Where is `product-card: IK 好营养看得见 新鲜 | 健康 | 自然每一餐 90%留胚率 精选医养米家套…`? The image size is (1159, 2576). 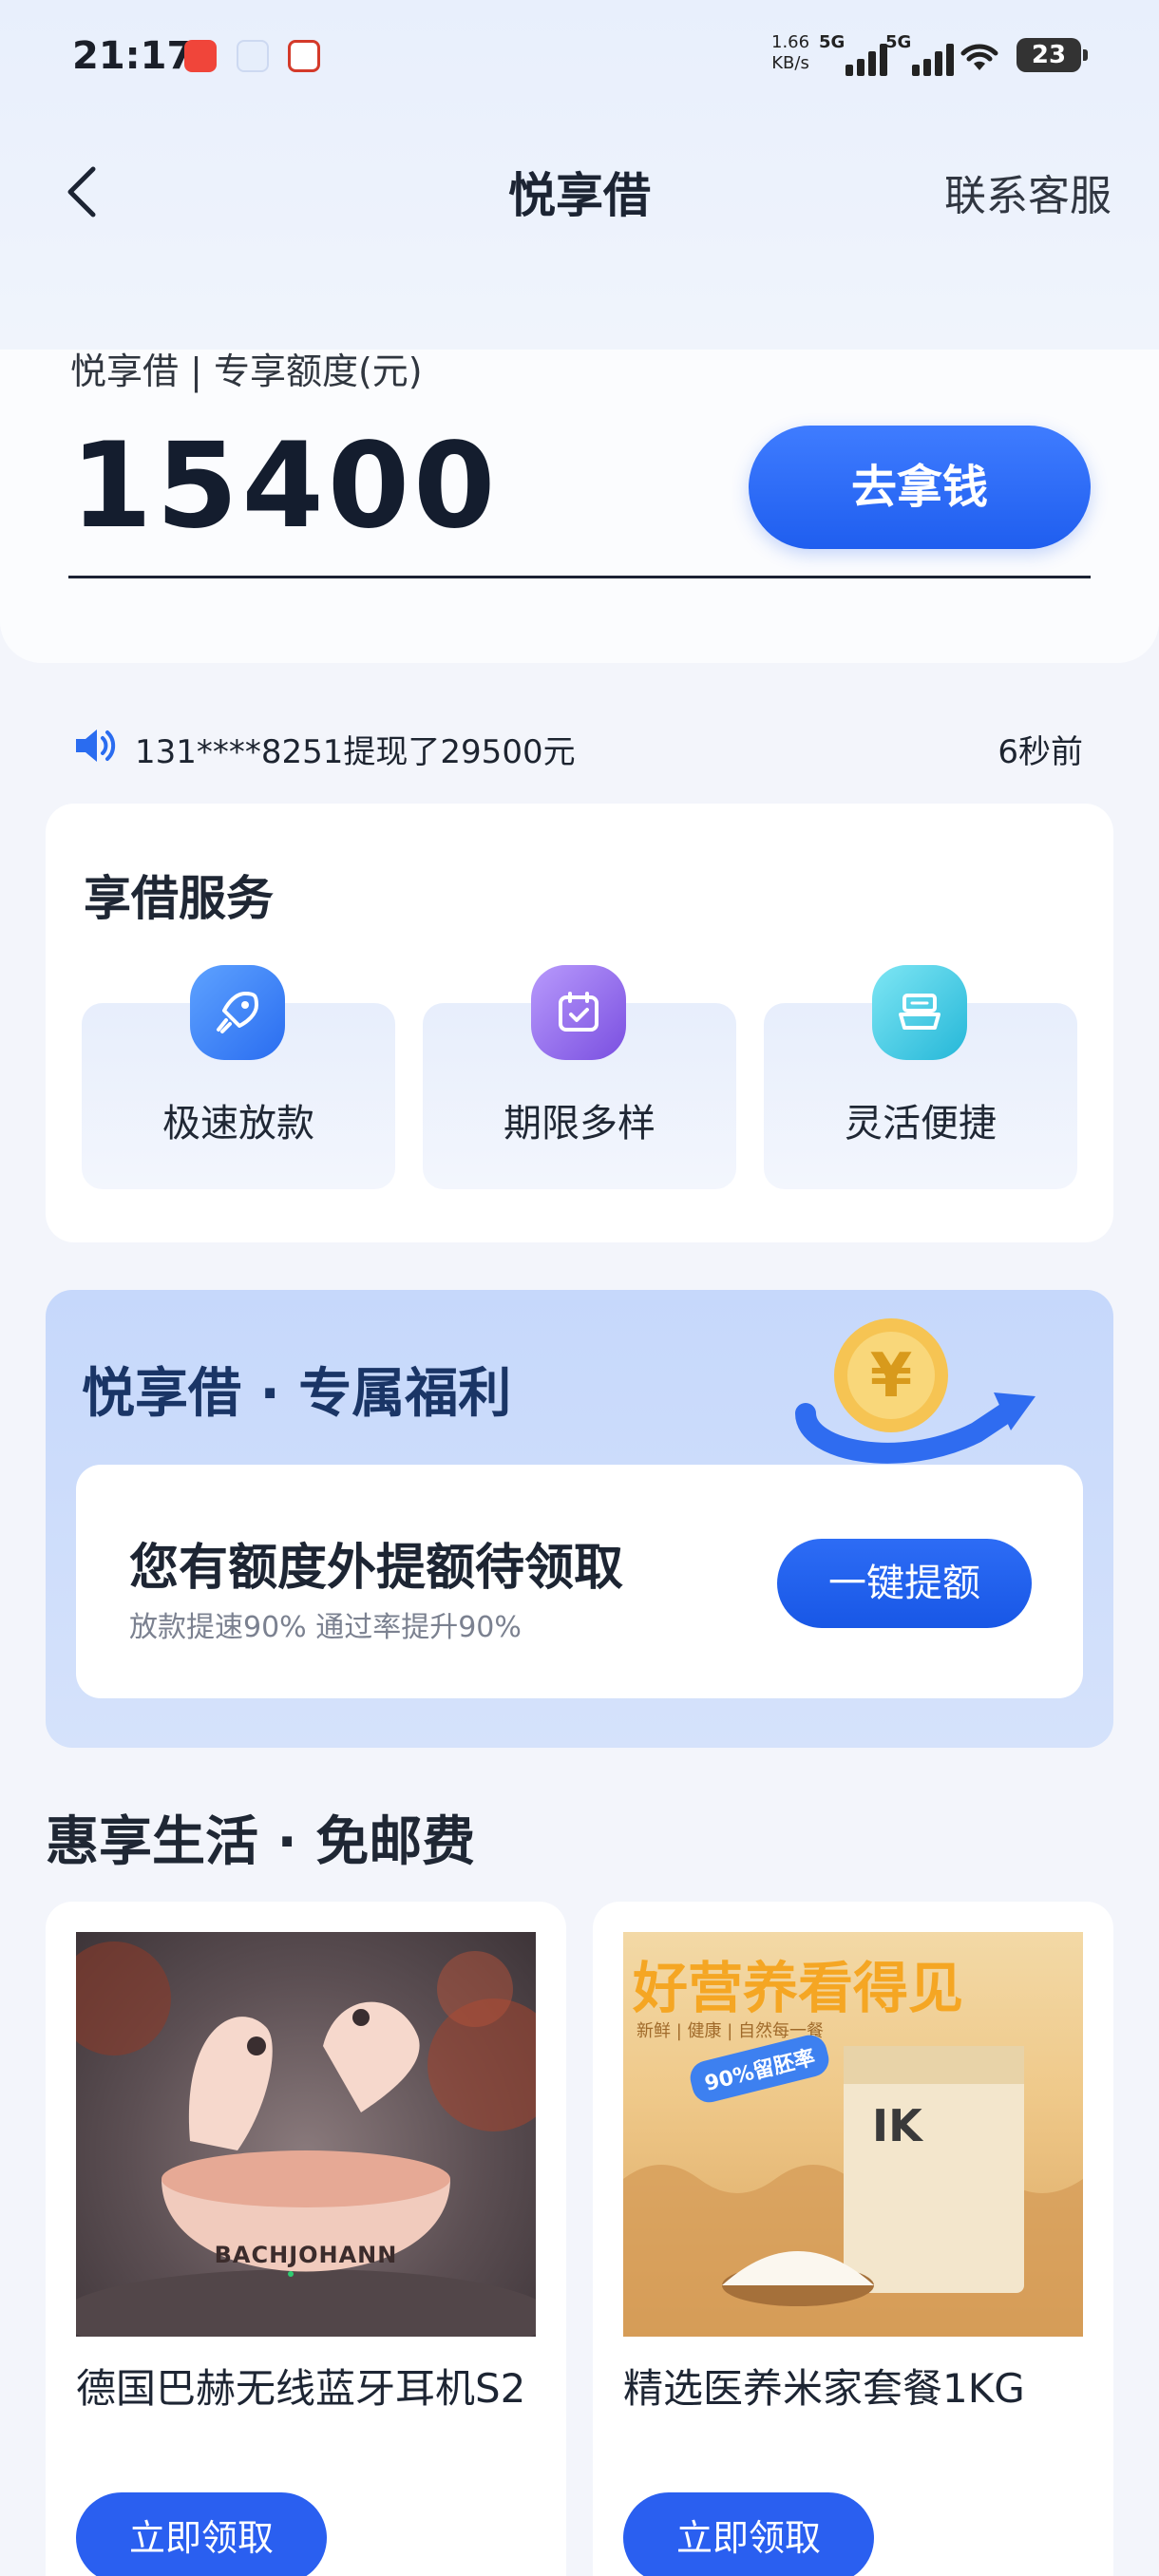
product-card: IK 好营养看得见 新鲜 | 健康 | 自然每一餐 90%留胚率 精选医养米家套… is located at coordinates (853, 2239).